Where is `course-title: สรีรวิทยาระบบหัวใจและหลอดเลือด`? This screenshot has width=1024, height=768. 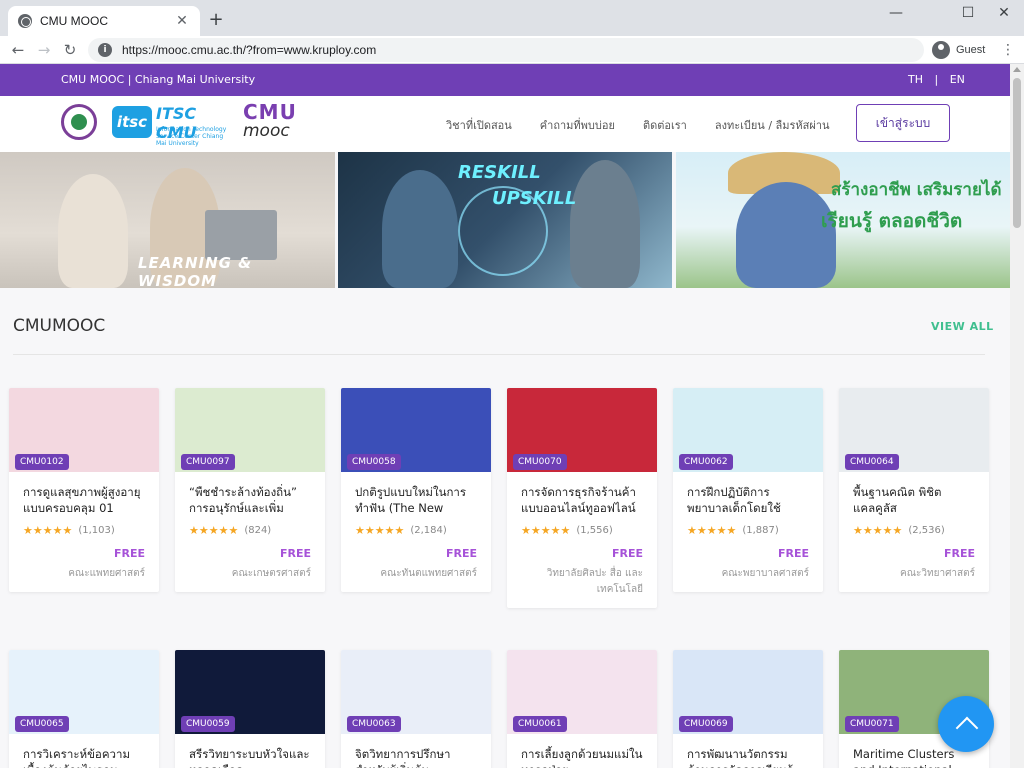
course-title: สรีรวิทยาระบบหัวใจและหลอดเลือด is located at coordinates (250, 757).